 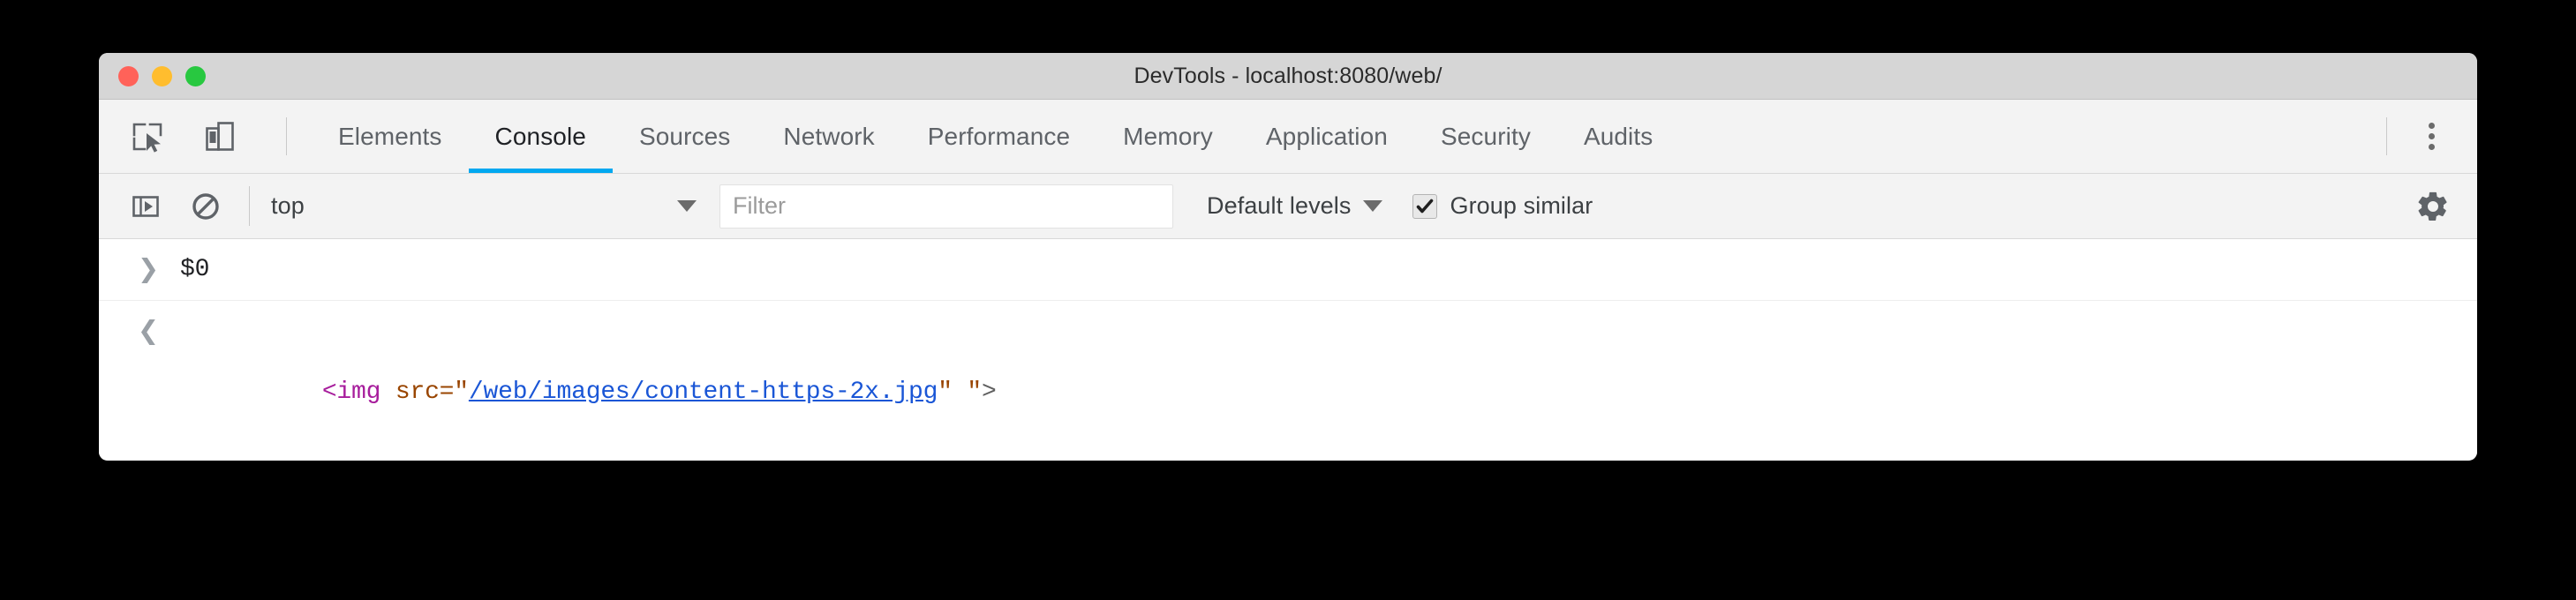 I want to click on tab-network: Network, so click(x=829, y=136).